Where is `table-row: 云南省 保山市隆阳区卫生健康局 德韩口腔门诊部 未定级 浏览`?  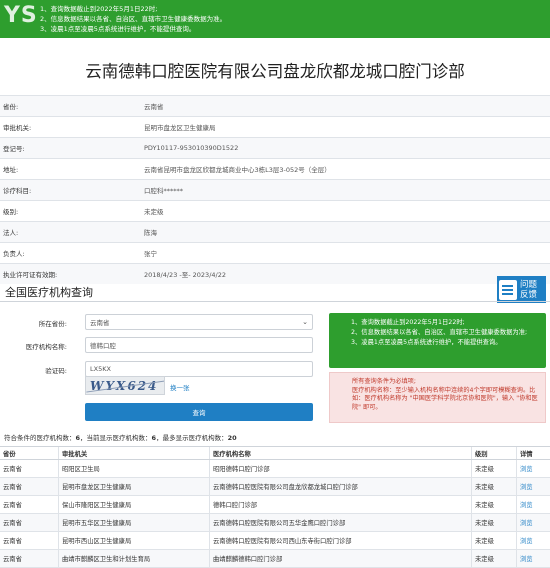 table-row: 云南省 保山市隆阳区卫生健康局 德韩口腔门诊部 未定级 浏览 is located at coordinates (275, 505).